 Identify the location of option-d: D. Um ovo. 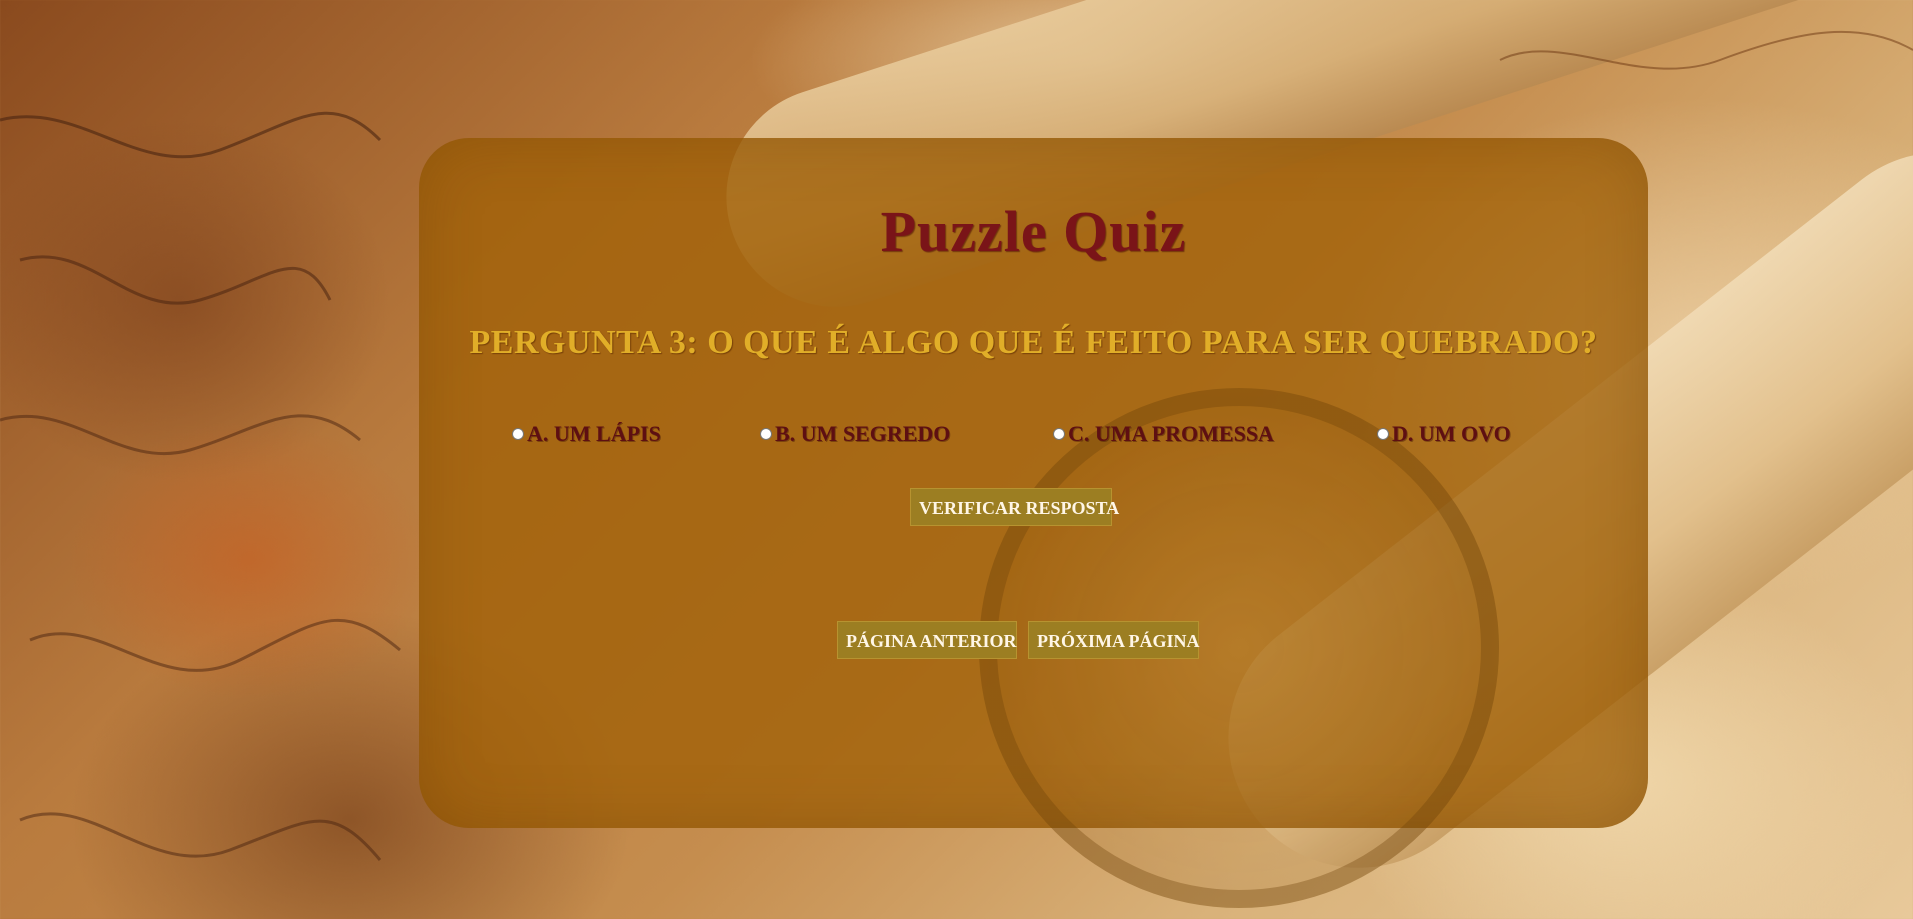
(1444, 434).